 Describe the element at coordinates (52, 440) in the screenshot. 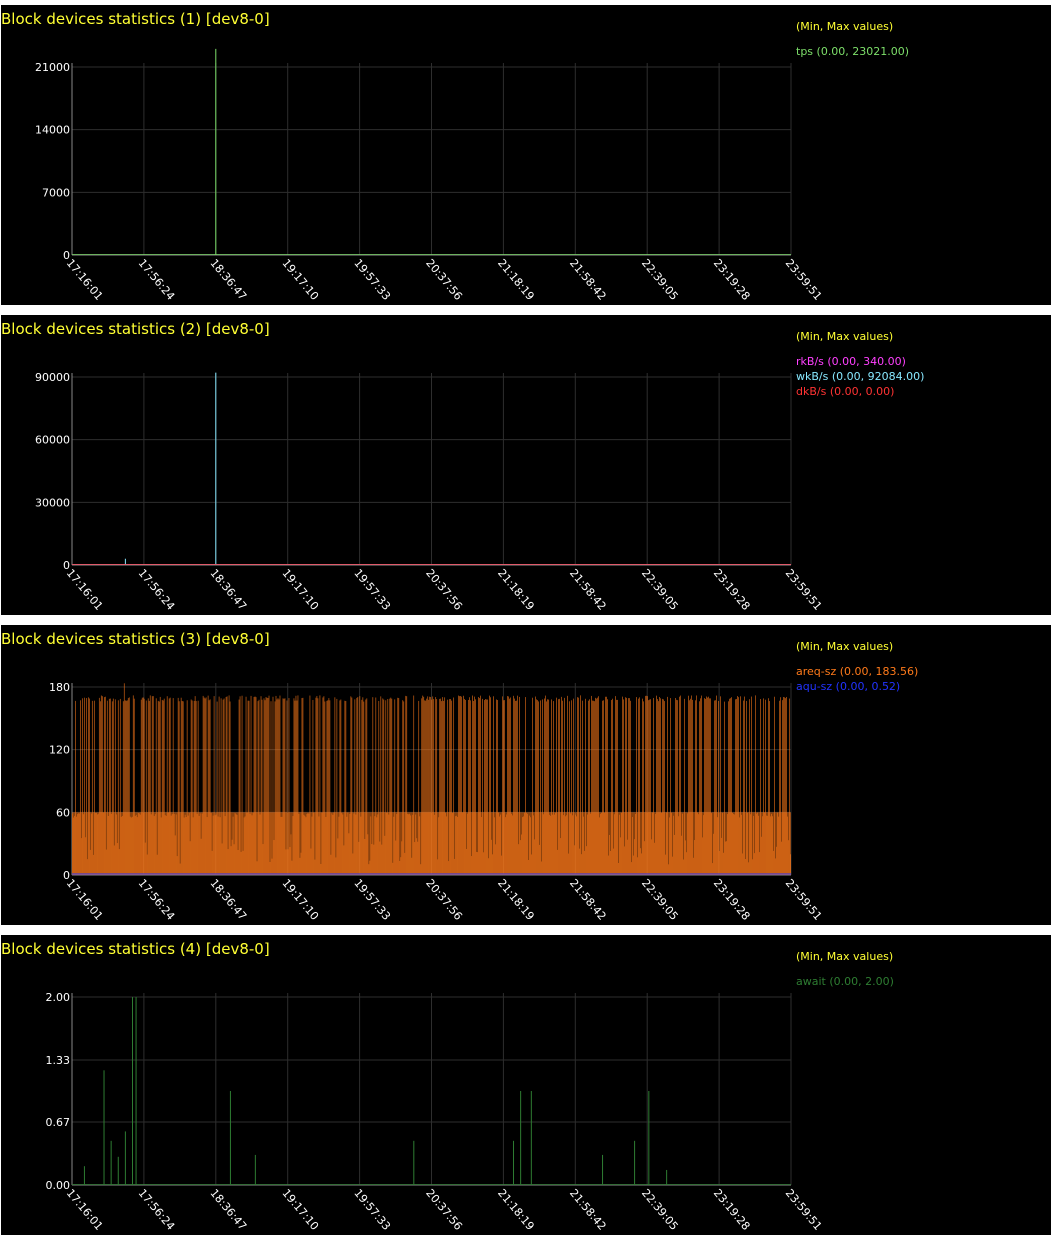

I see `y-tick-label: 60000` at that location.